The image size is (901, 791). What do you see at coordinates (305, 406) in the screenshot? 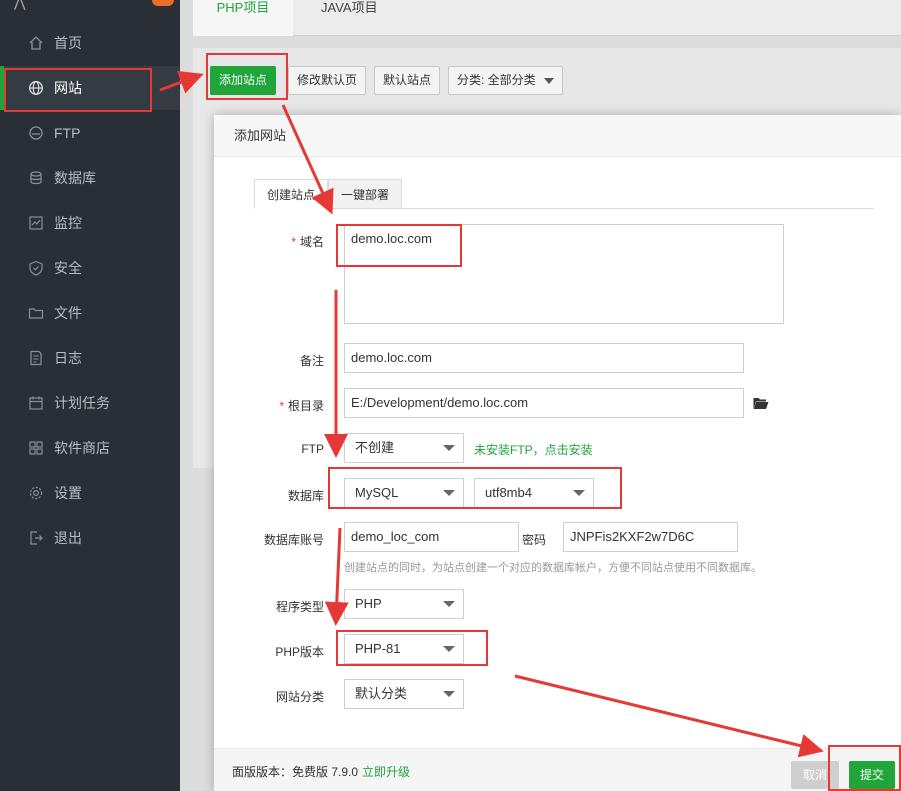
I see `root-dir-label-text: 根目录` at bounding box center [305, 406].